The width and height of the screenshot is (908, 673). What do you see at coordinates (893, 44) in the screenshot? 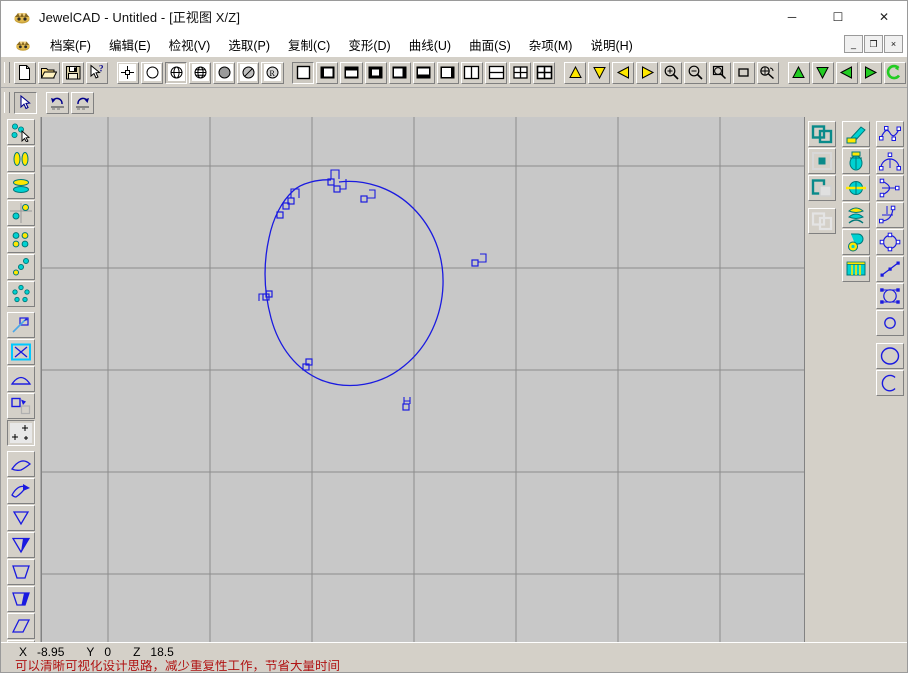
I see `mdi-close-button: ×` at bounding box center [893, 44].